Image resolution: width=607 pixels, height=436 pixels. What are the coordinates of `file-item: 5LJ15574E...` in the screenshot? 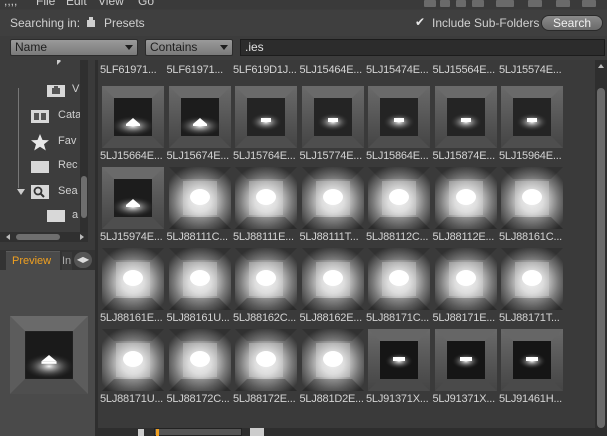 It's located at (532, 70).